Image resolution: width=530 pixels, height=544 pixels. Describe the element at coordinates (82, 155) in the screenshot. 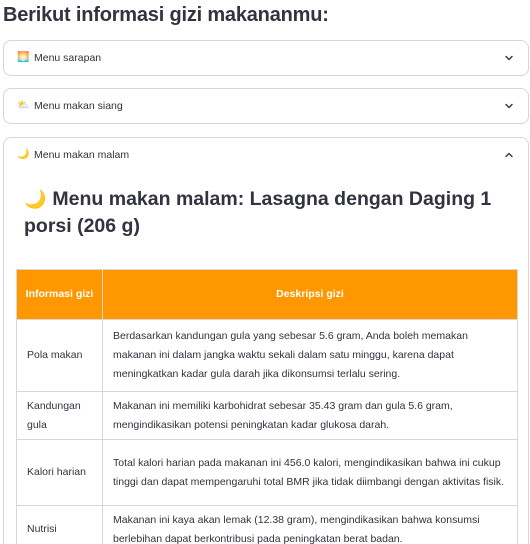

I see `expander-dinner-label: Menu makan malam` at that location.